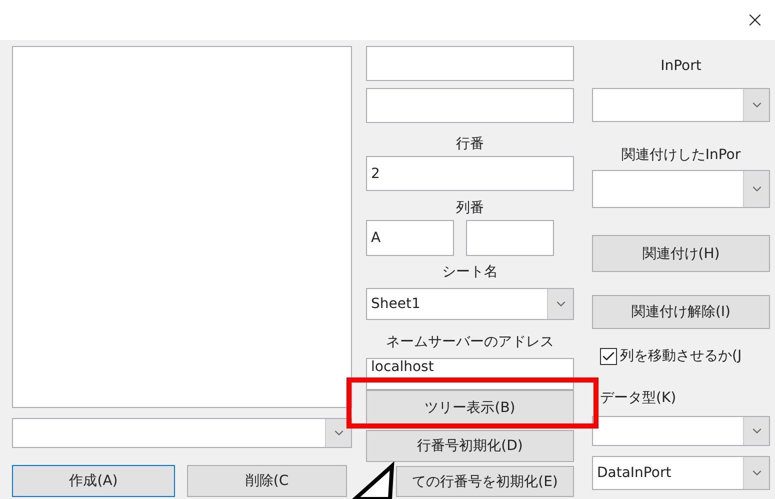 This screenshot has width=775, height=499. What do you see at coordinates (681, 253) in the screenshot?
I see `action-button: 関連付け(H)` at bounding box center [681, 253].